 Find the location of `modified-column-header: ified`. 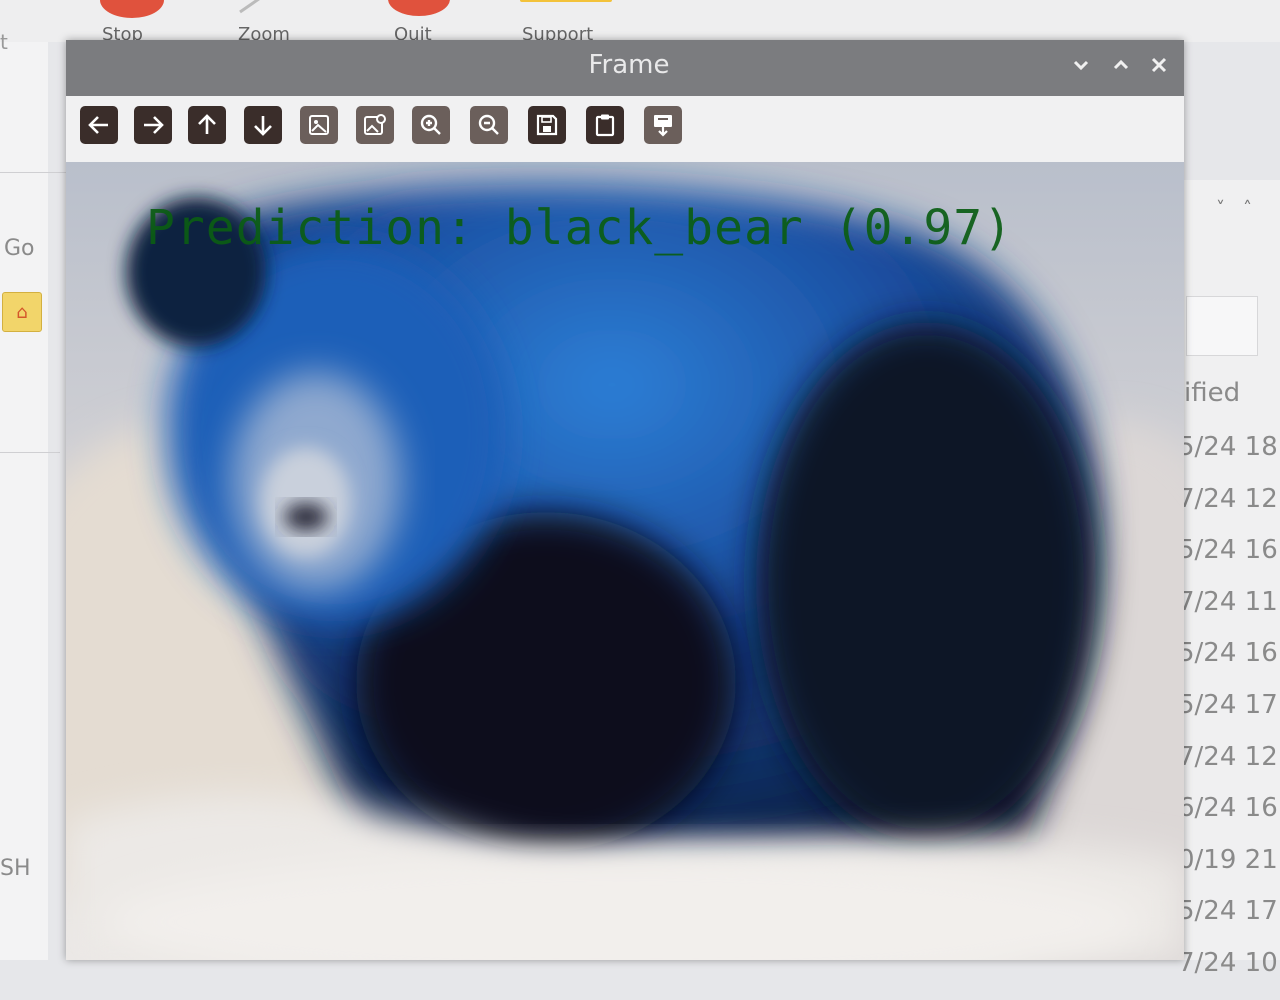

modified-column-header: ified is located at coordinates (1212, 393).